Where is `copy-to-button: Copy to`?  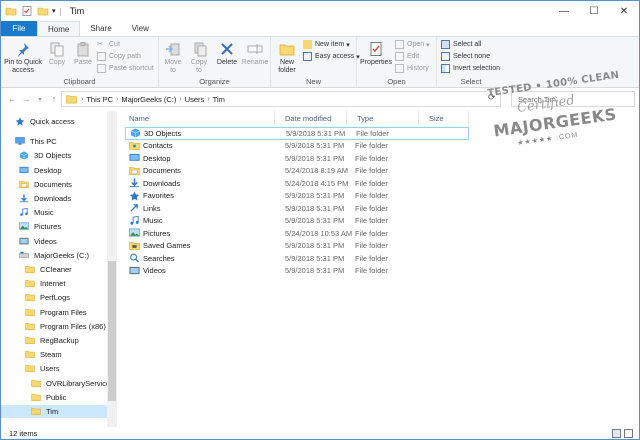
copy-to-button: Copy to is located at coordinates (199, 58).